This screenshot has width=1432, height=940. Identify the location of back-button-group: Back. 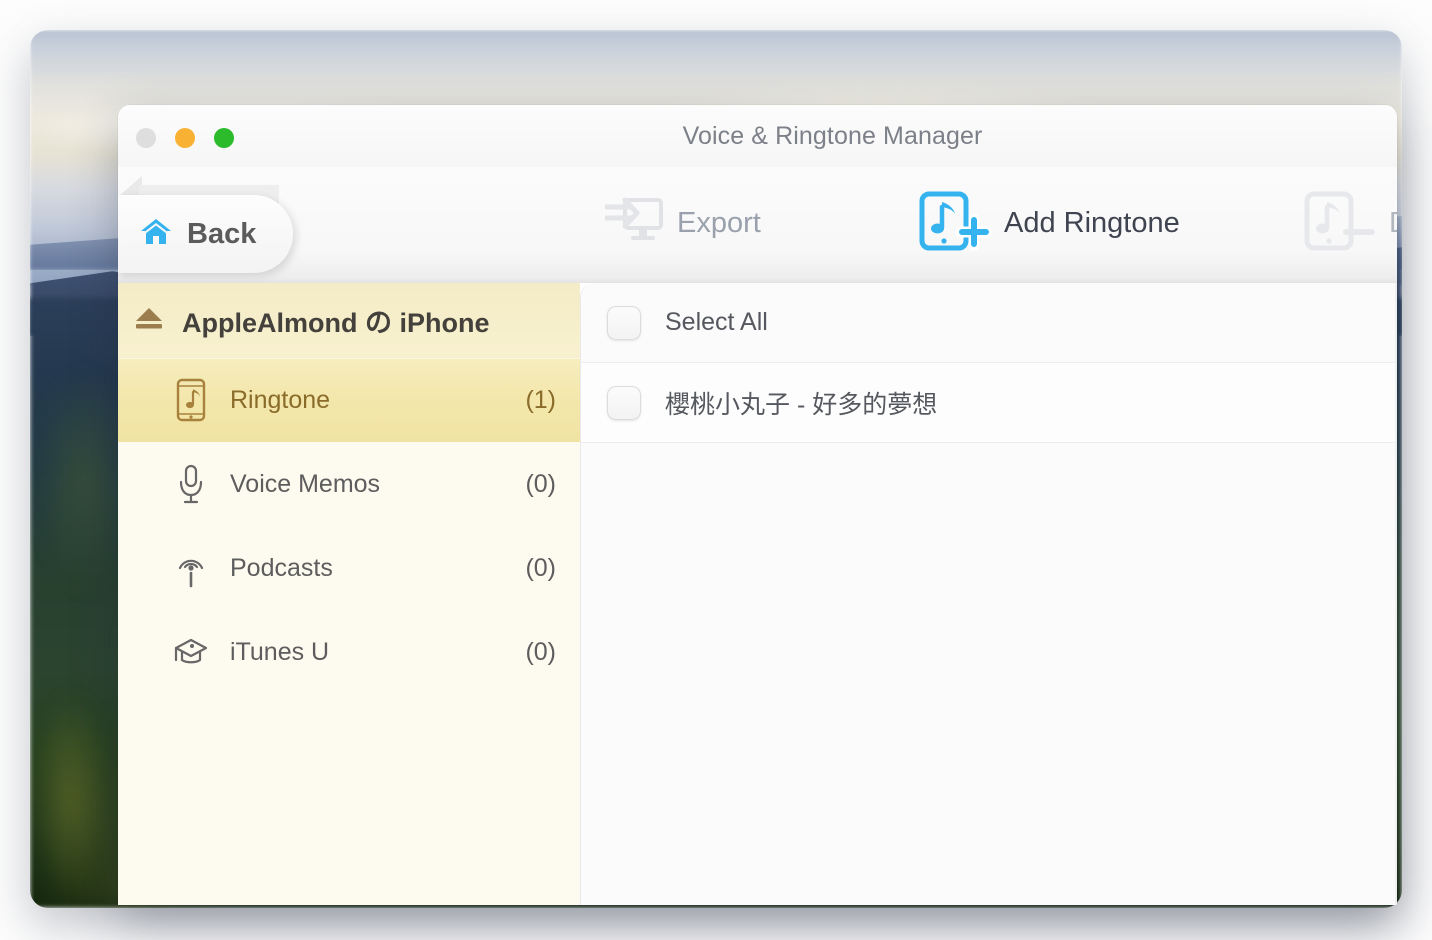
(267, 224).